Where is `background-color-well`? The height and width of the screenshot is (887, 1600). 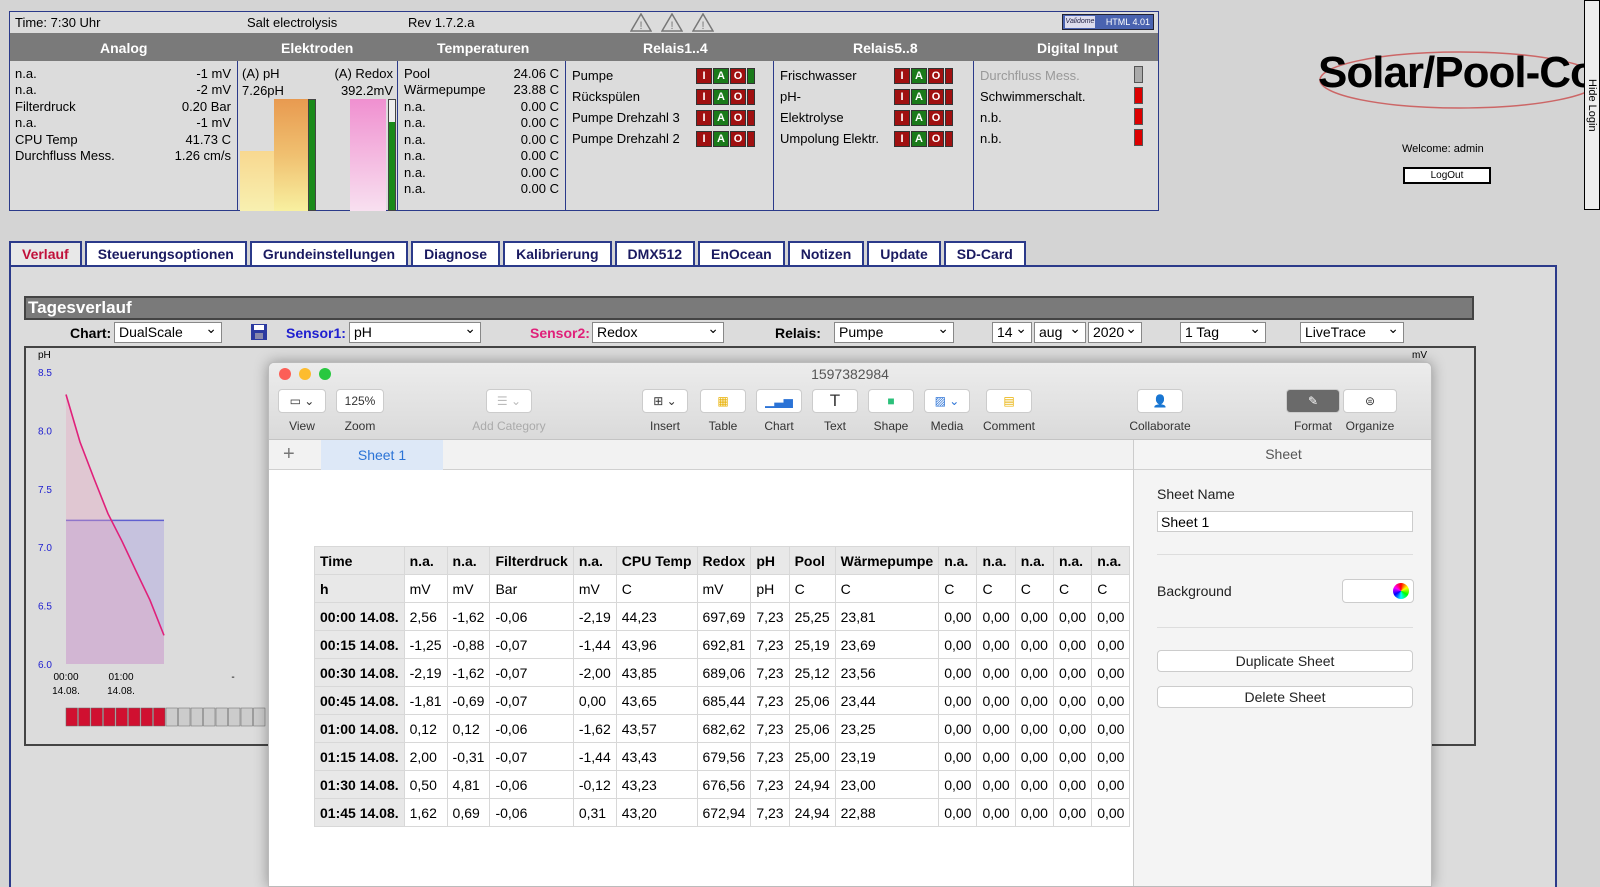 background-color-well is located at coordinates (1378, 591).